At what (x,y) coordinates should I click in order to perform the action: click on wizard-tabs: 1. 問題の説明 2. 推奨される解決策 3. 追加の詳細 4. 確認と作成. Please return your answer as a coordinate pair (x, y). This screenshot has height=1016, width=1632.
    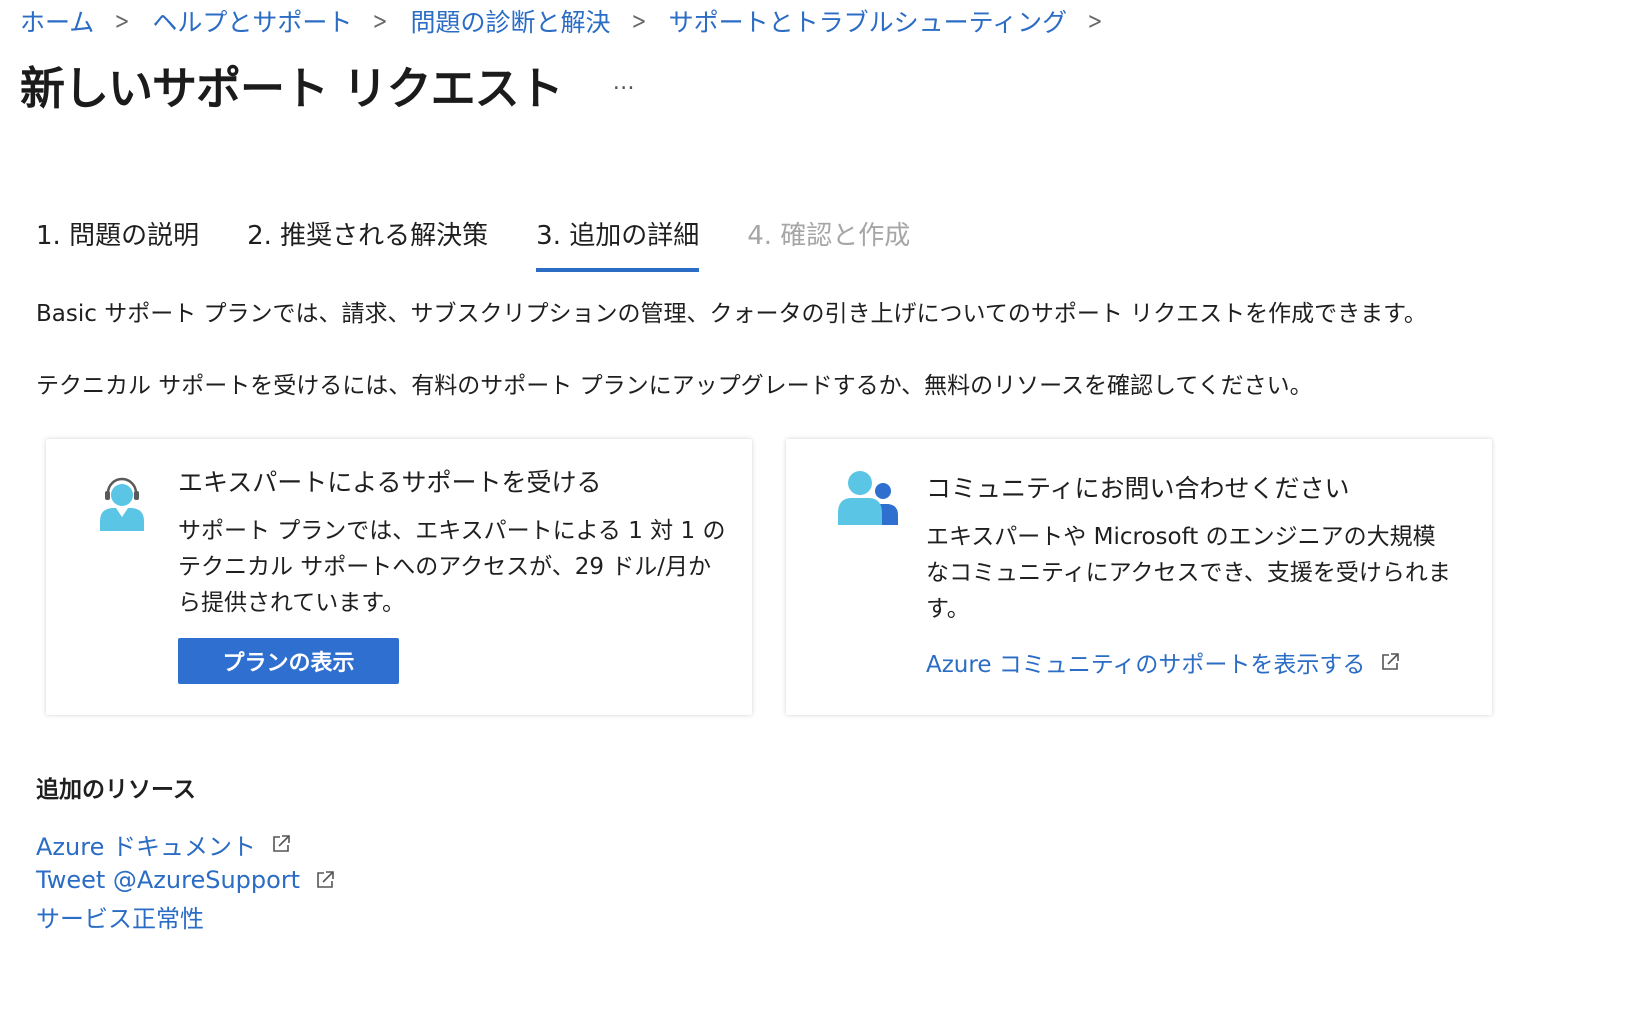
    Looking at the image, I should click on (497, 244).